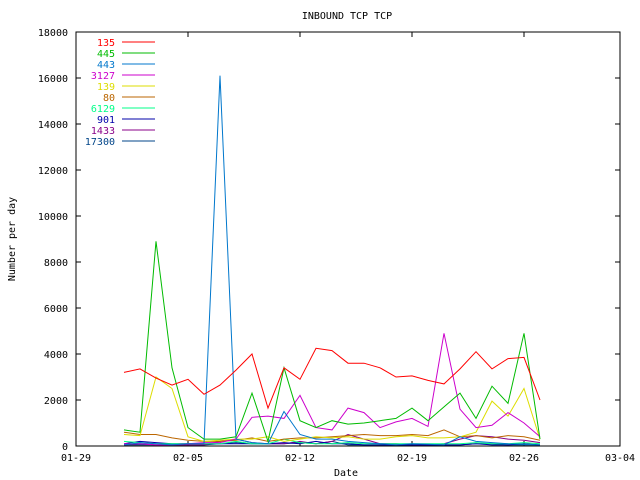 The height and width of the screenshot is (480, 640). I want to click on x-tick-label: 01-29, so click(76, 458).